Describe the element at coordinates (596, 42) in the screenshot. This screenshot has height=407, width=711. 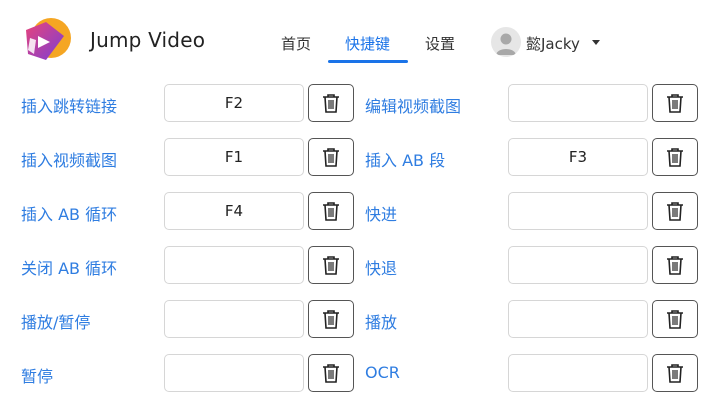
I see `chevron-down-icon` at that location.